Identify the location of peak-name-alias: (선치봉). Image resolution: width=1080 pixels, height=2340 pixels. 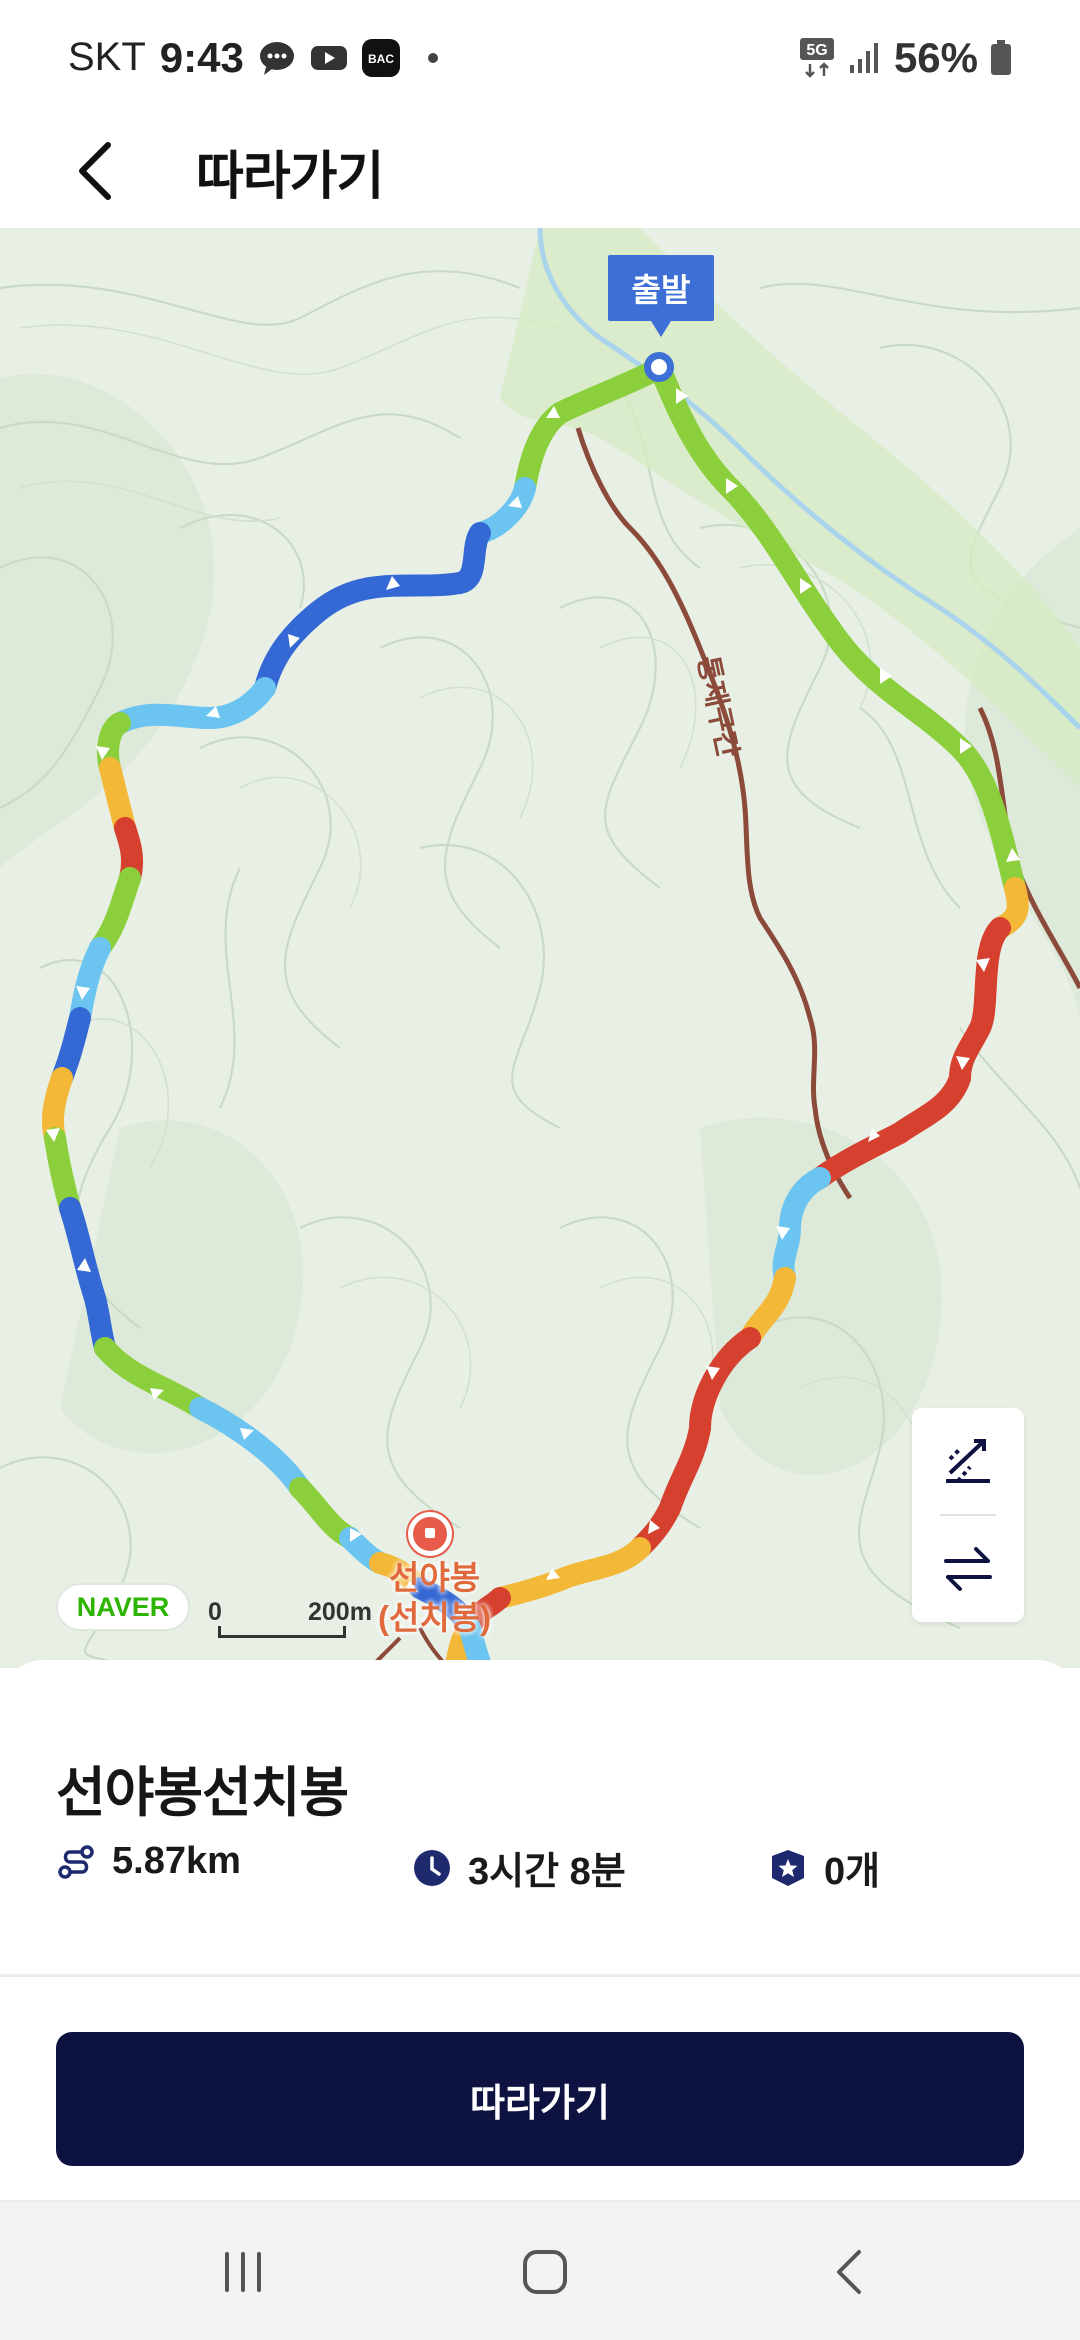
(435, 1617).